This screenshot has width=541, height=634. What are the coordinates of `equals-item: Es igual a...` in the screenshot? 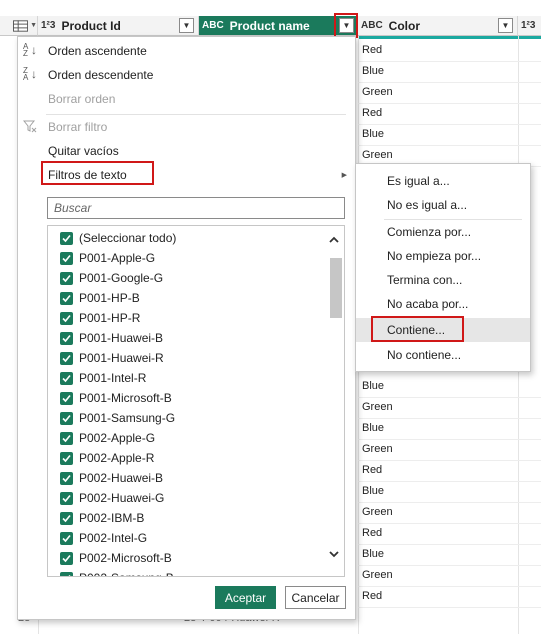 It's located at (443, 181).